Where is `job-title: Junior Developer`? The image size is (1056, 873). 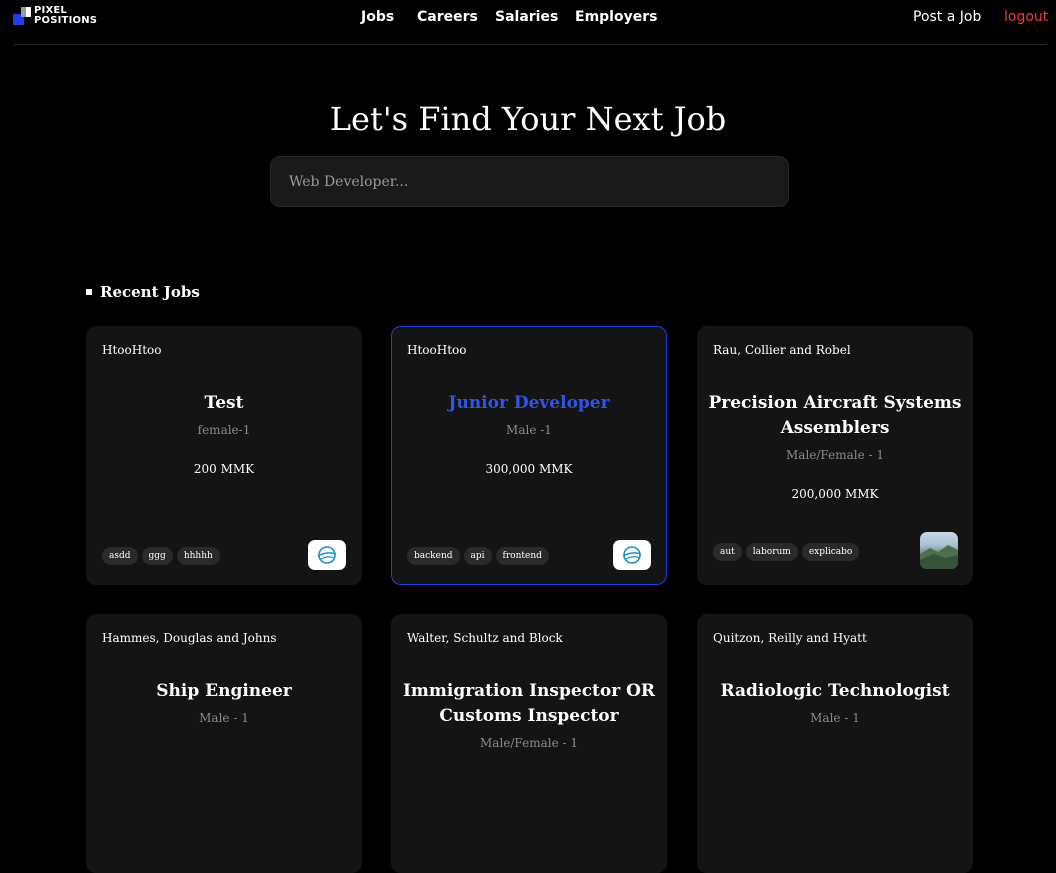
job-title: Junior Developer is located at coordinates (529, 403).